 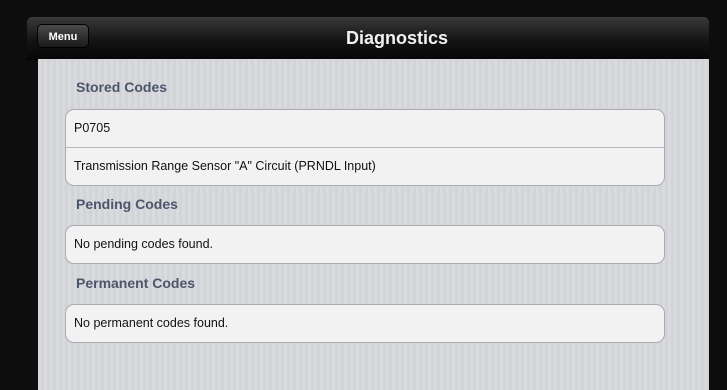 What do you see at coordinates (397, 38) in the screenshot?
I see `page-title: Diagnostics` at bounding box center [397, 38].